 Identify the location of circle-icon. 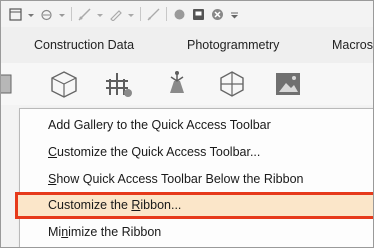
(179, 14).